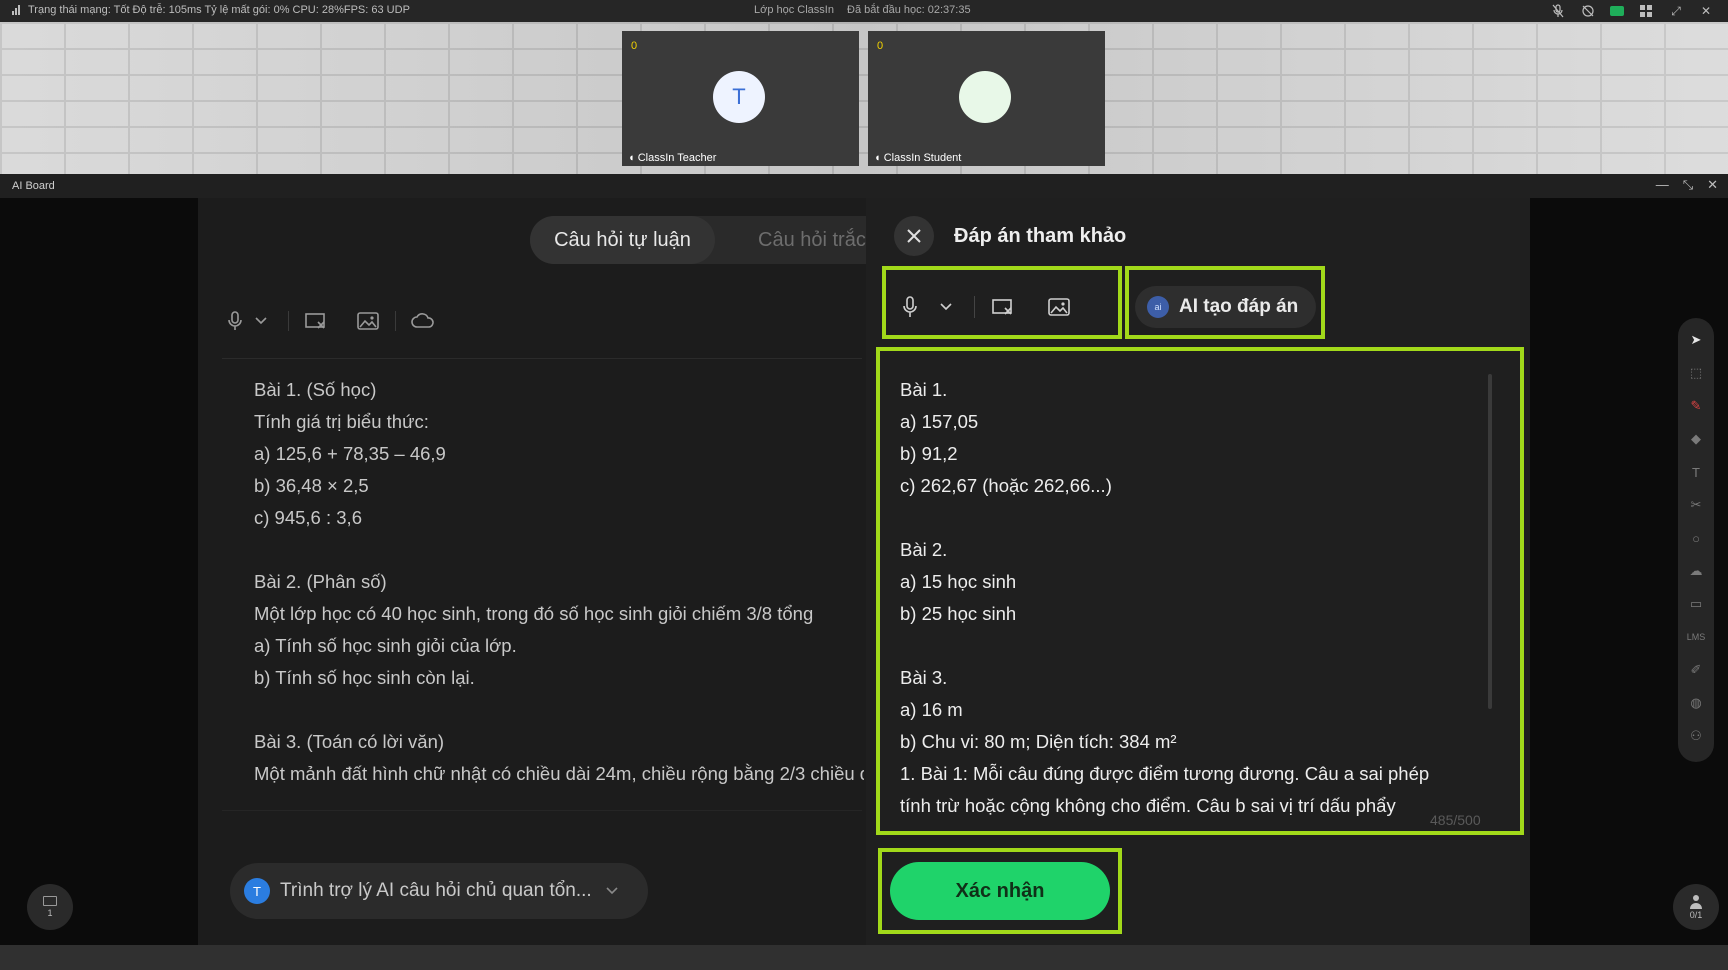 The width and height of the screenshot is (1728, 970). What do you see at coordinates (1632, 11) in the screenshot?
I see `window-controls: ⤢ ✕` at bounding box center [1632, 11].